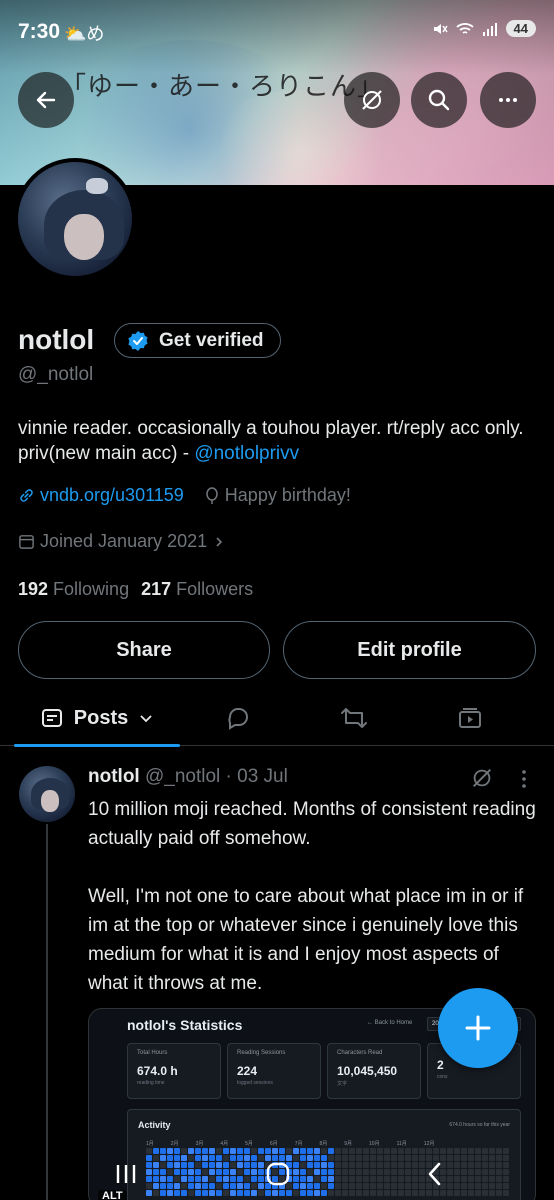 The image size is (554, 1200). I want to click on bio-mention-link: @notlolprivv, so click(246, 453).